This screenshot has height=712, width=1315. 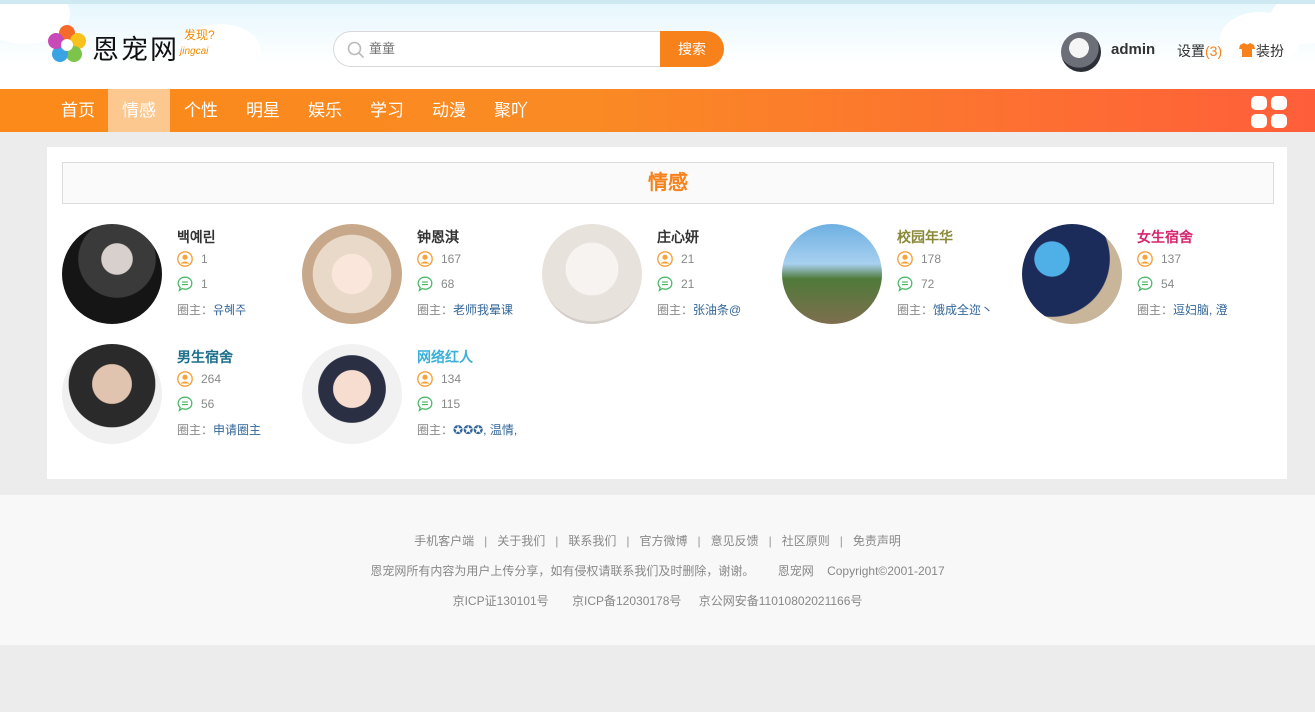 What do you see at coordinates (229, 310) in the screenshot?
I see `owner-link: 유혜주` at bounding box center [229, 310].